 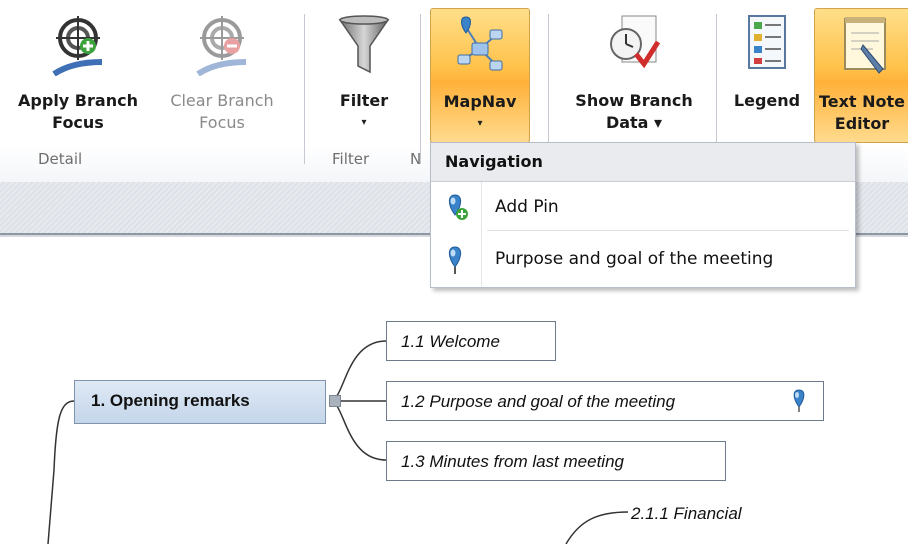 I want to click on menu-header: Navigation, so click(x=643, y=162).